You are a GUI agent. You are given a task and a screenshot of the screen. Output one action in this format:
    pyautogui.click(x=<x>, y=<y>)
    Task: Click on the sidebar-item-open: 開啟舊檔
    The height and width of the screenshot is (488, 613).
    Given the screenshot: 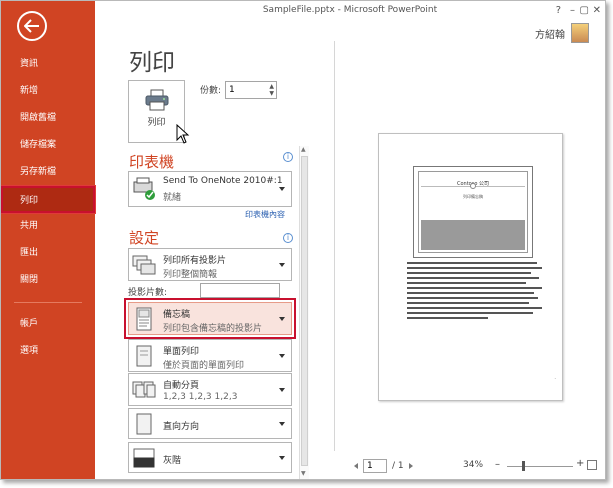 What is the action you would take?
    pyautogui.click(x=48, y=118)
    